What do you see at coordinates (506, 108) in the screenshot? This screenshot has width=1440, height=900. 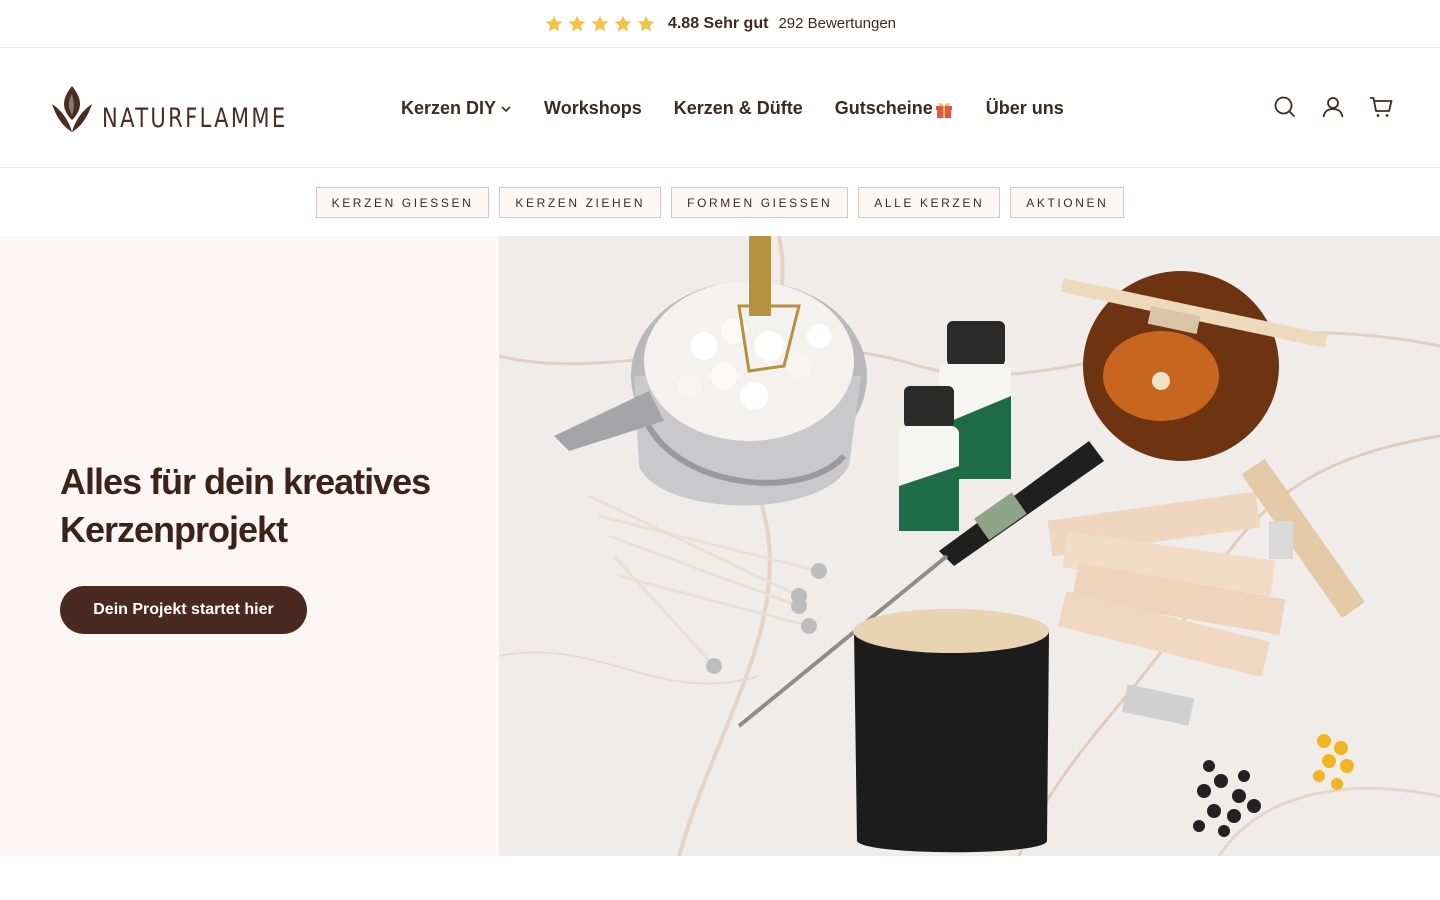 I see `chevron-down-icon` at bounding box center [506, 108].